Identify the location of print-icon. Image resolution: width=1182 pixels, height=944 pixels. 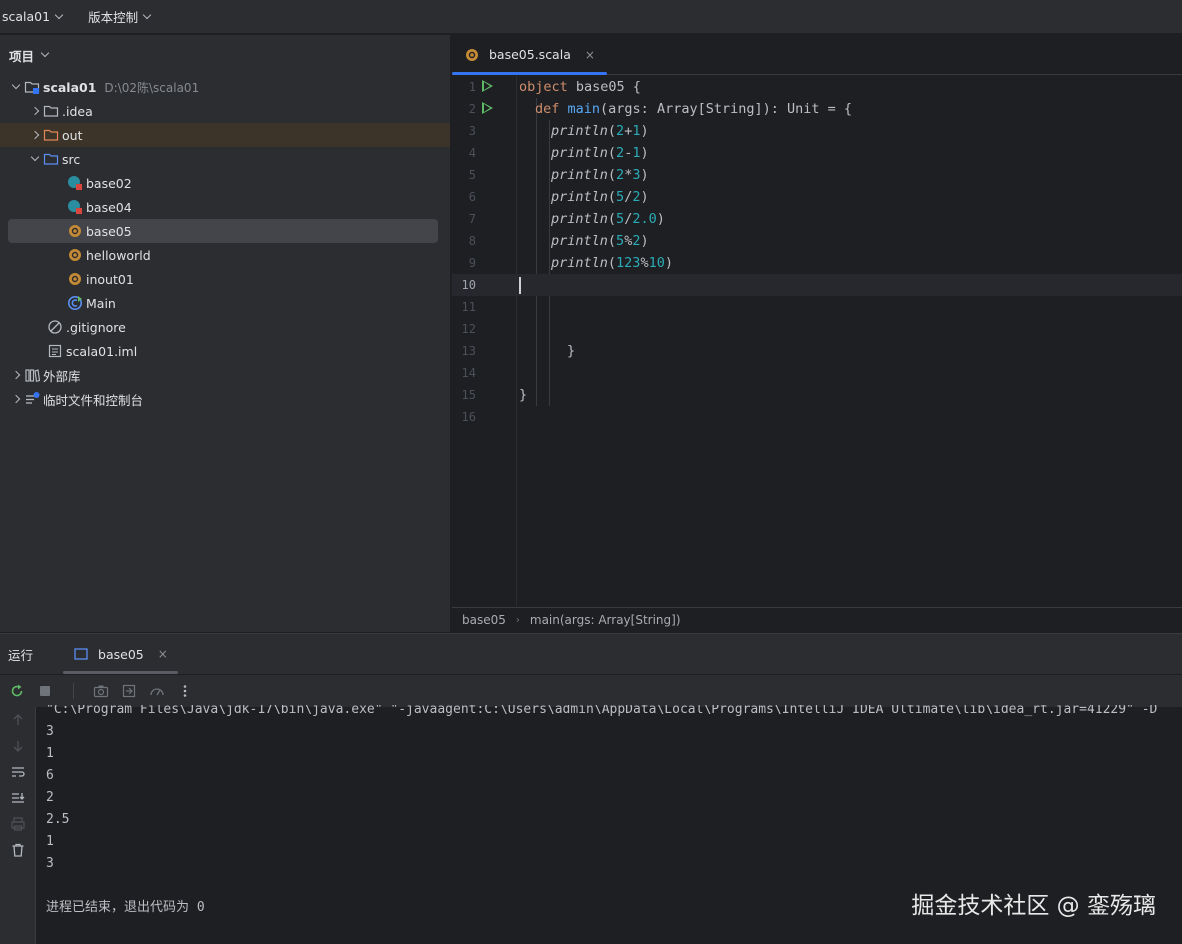
(18, 824).